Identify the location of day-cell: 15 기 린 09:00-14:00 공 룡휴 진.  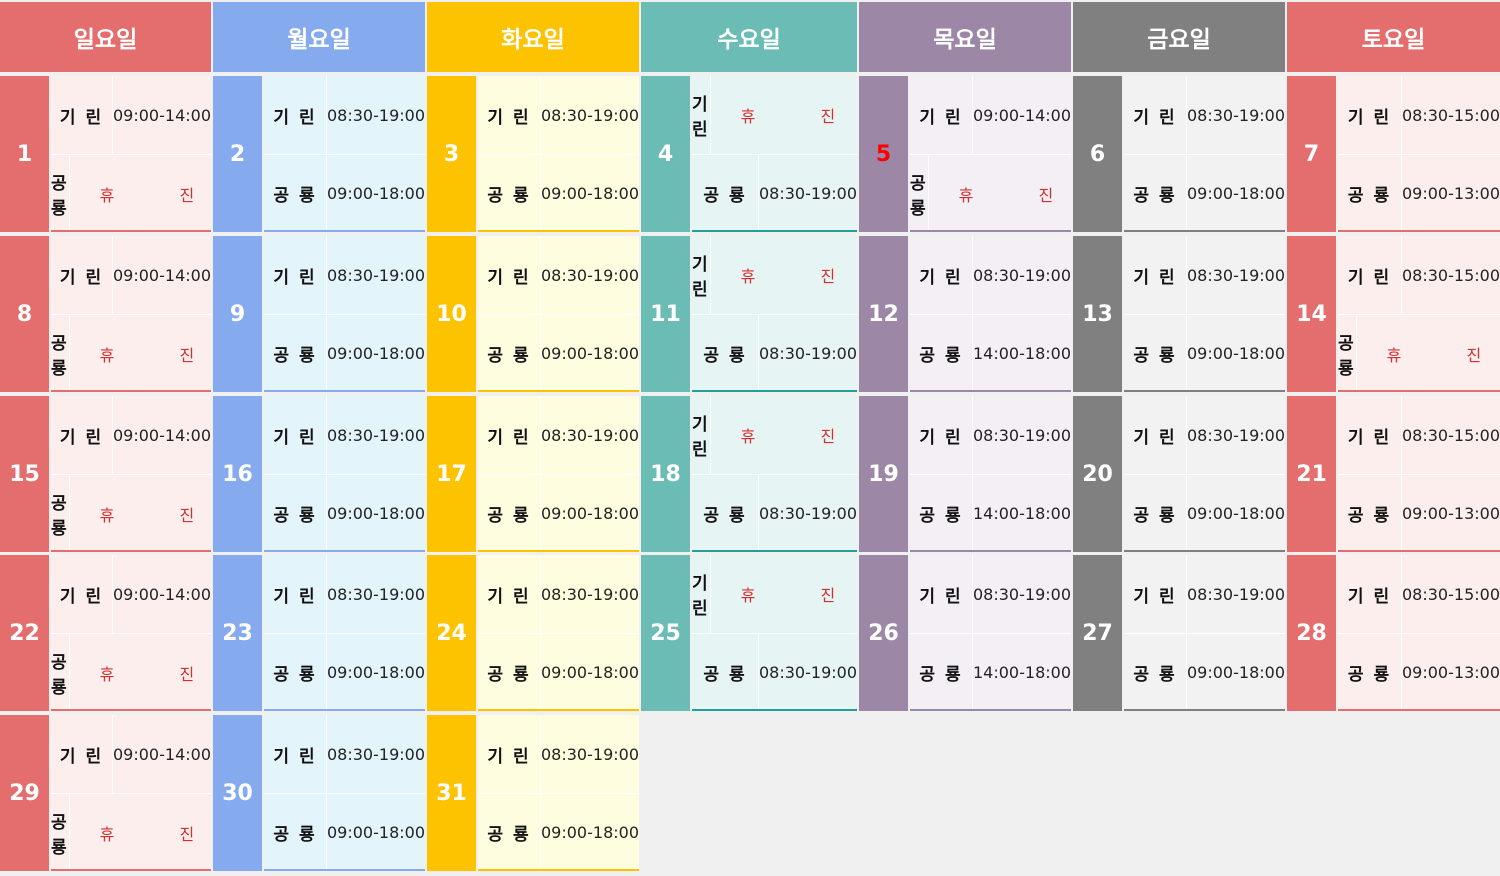
(105, 474).